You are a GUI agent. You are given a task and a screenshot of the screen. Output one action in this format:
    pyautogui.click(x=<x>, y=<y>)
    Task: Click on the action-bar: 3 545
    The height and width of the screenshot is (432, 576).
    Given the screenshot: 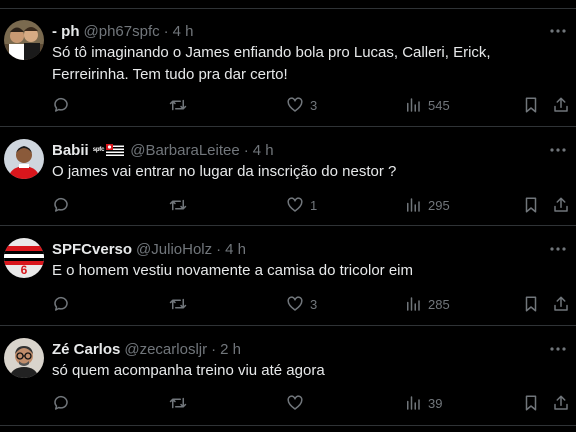 What is the action you would take?
    pyautogui.click(x=314, y=105)
    